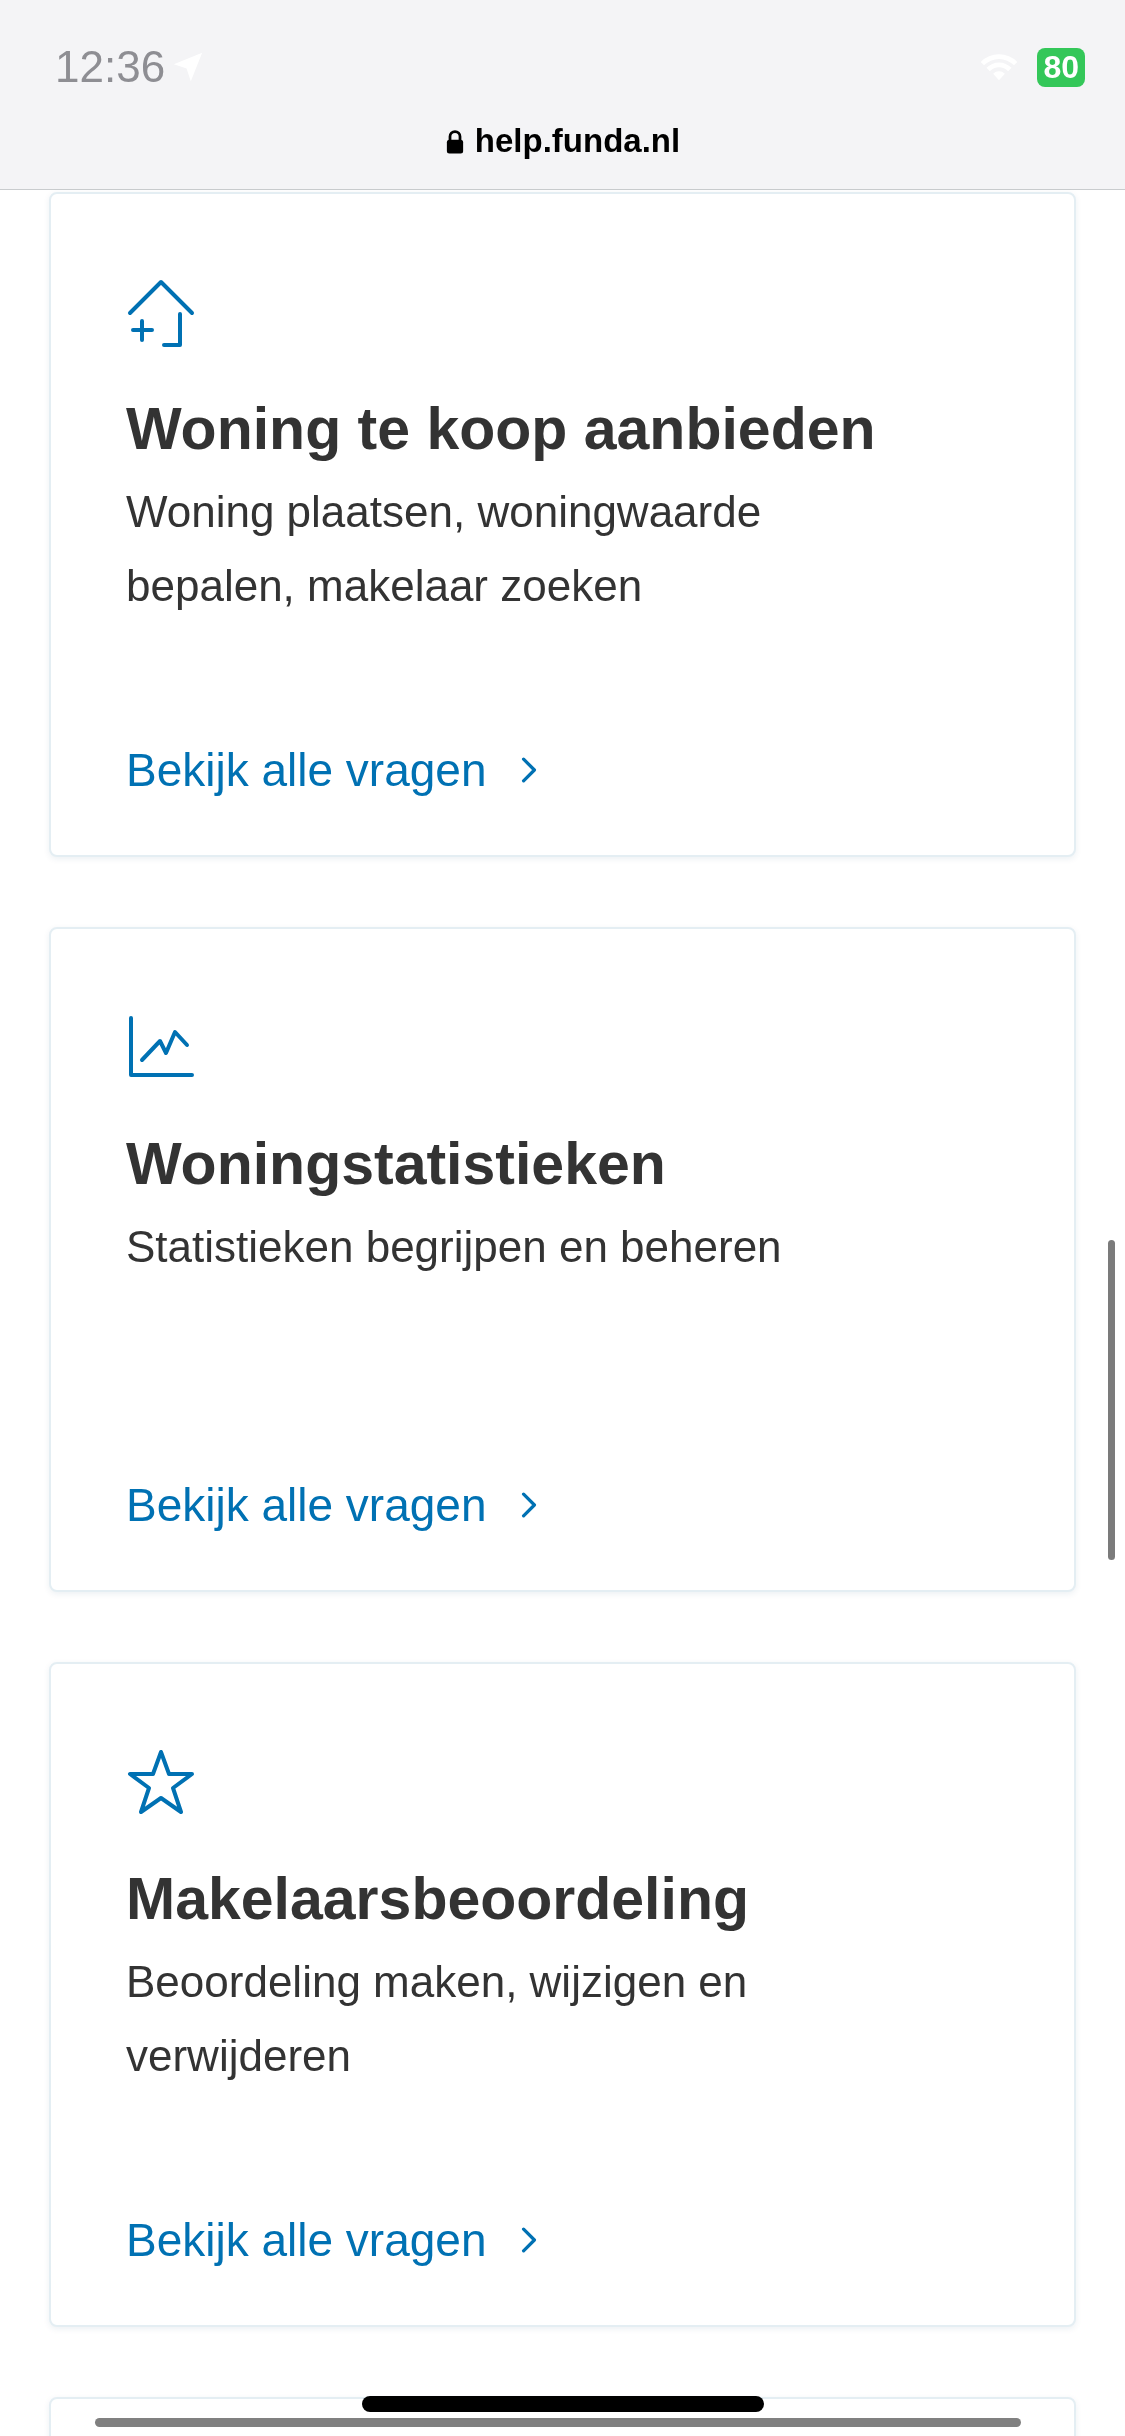  Describe the element at coordinates (437, 2018) in the screenshot. I see `card-description: Beoordeling maken, wijzigen en verwijderen` at that location.